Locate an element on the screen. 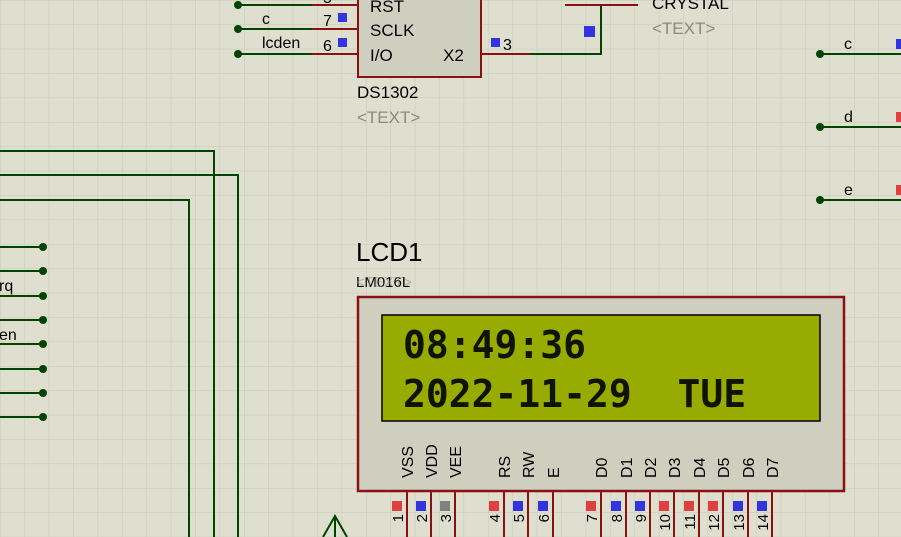  pin-name-x2: X2 is located at coordinates (453, 55).